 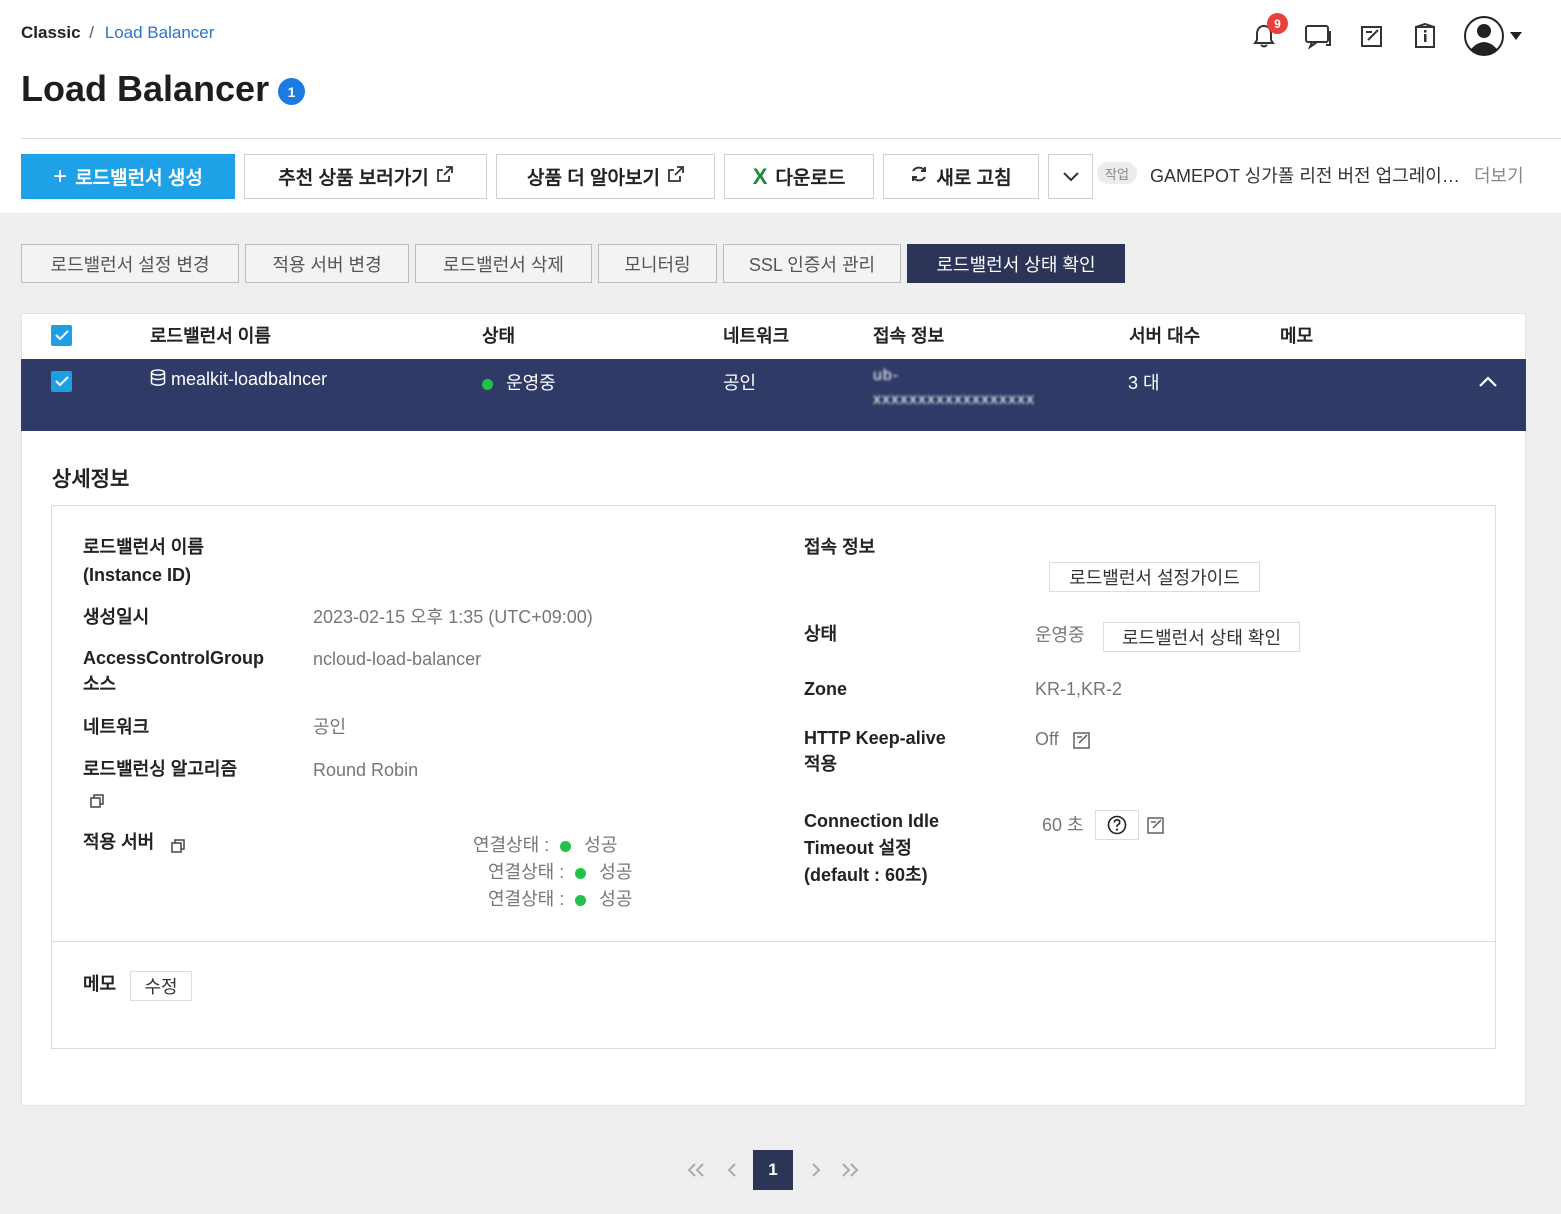 I want to click on notification-count-badge: 9, so click(x=1277, y=23).